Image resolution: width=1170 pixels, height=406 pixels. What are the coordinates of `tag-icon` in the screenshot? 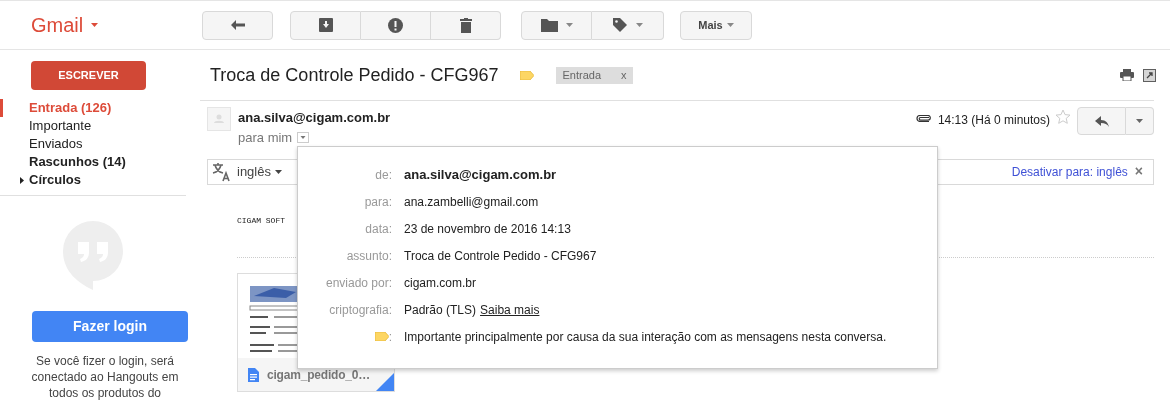 It's located at (620, 25).